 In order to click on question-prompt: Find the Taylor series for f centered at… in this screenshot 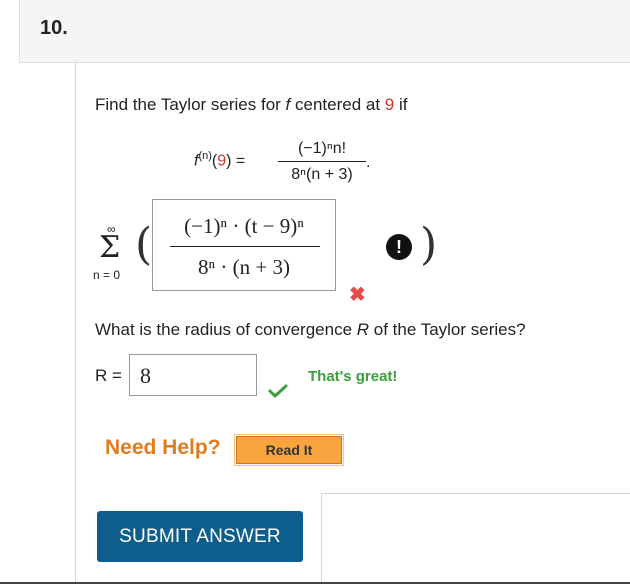, I will do `click(251, 105)`.